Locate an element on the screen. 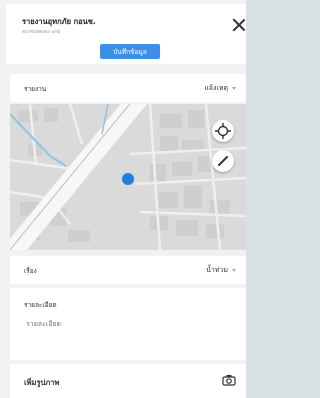  report-type-value: แจ้งเหตุ is located at coordinates (216, 88).